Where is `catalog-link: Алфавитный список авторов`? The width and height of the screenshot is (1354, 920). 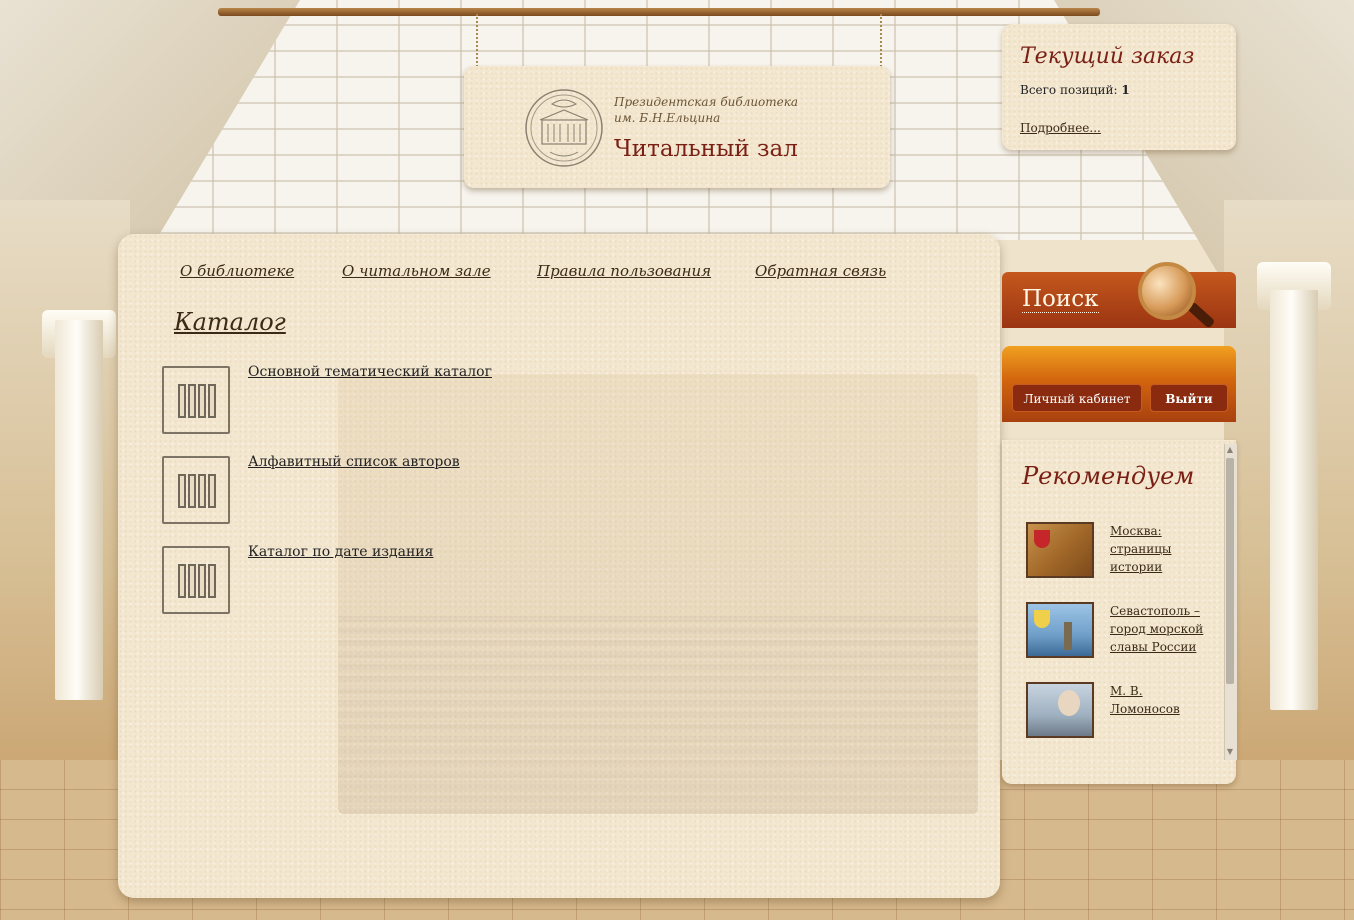 catalog-link: Алфавитный список авторов is located at coordinates (354, 462).